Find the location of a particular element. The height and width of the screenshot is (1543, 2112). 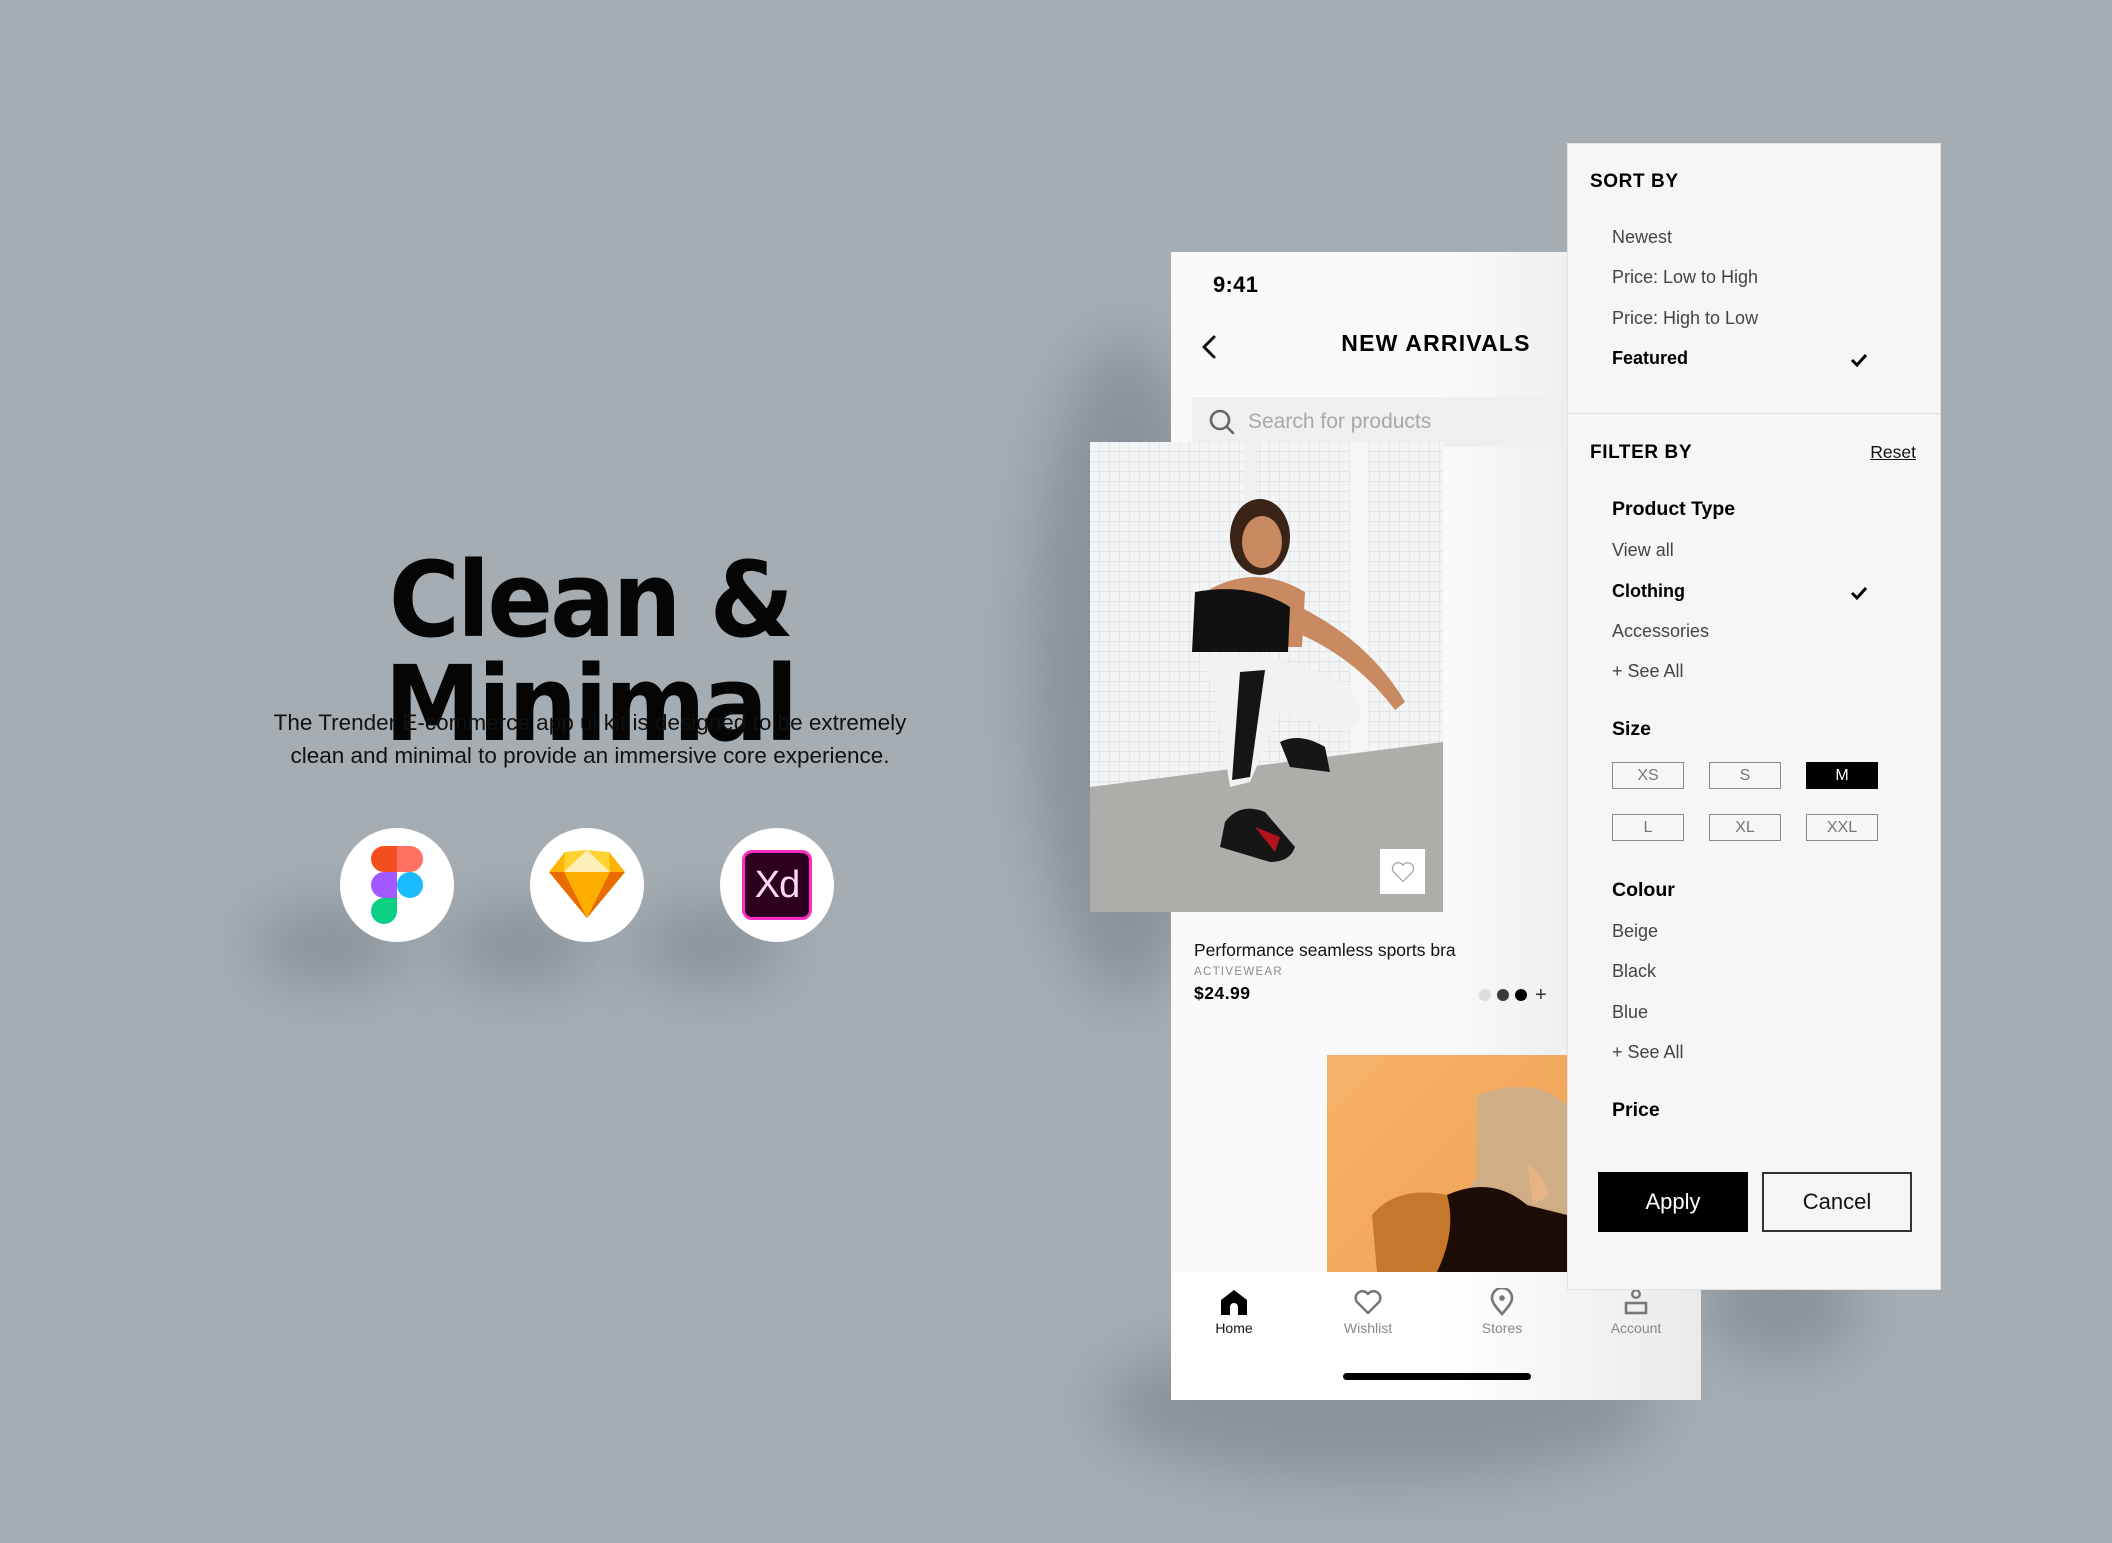

sort-option-price-high-low: Price: High to Low is located at coordinates (1685, 318).